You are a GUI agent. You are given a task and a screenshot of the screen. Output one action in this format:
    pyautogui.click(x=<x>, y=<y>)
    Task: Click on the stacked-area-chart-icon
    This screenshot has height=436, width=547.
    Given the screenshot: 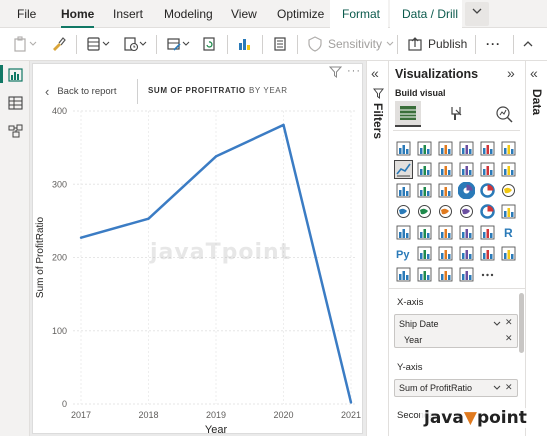 What is the action you would take?
    pyautogui.click(x=445, y=169)
    